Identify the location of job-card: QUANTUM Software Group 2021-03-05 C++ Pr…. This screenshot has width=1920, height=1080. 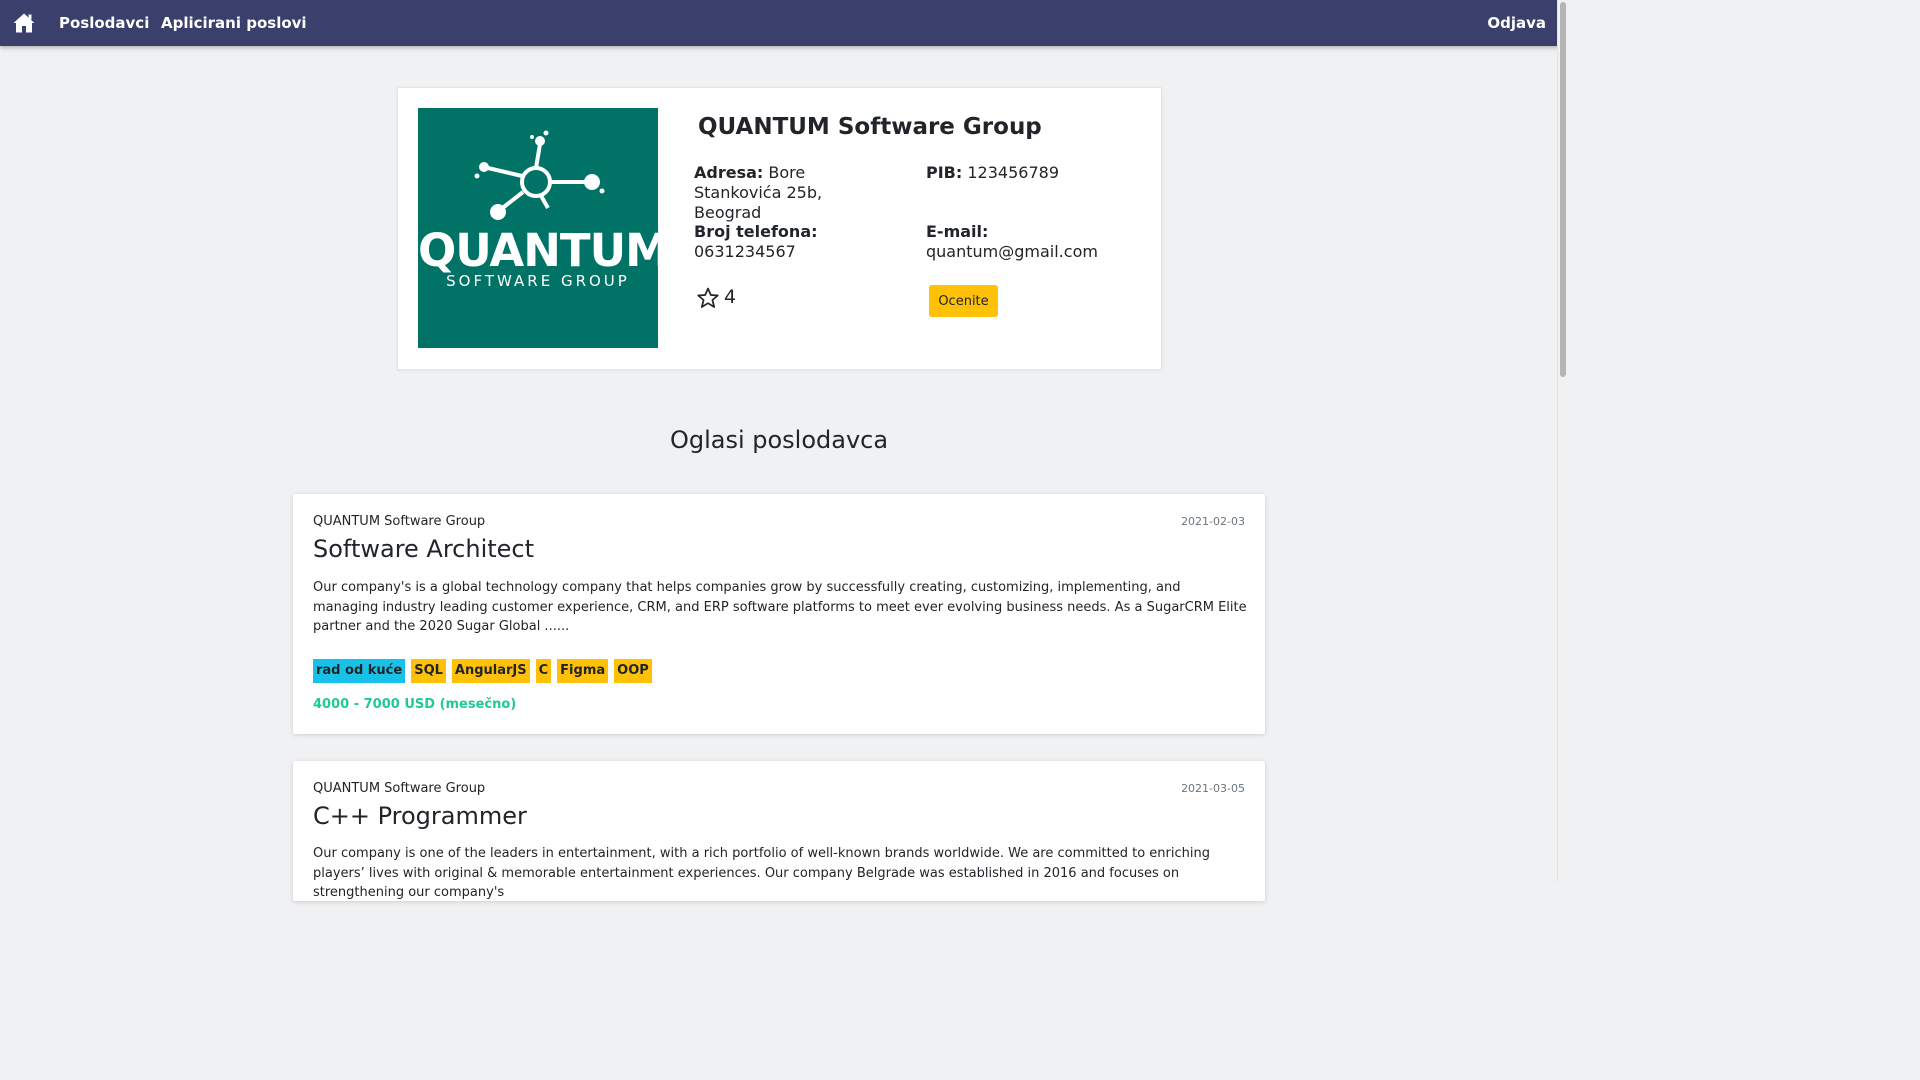
(779, 831).